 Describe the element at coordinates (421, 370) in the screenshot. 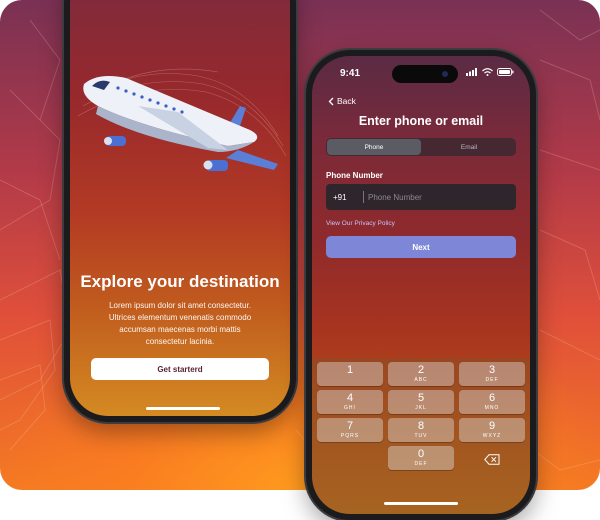

I see `key-digit: 2` at that location.